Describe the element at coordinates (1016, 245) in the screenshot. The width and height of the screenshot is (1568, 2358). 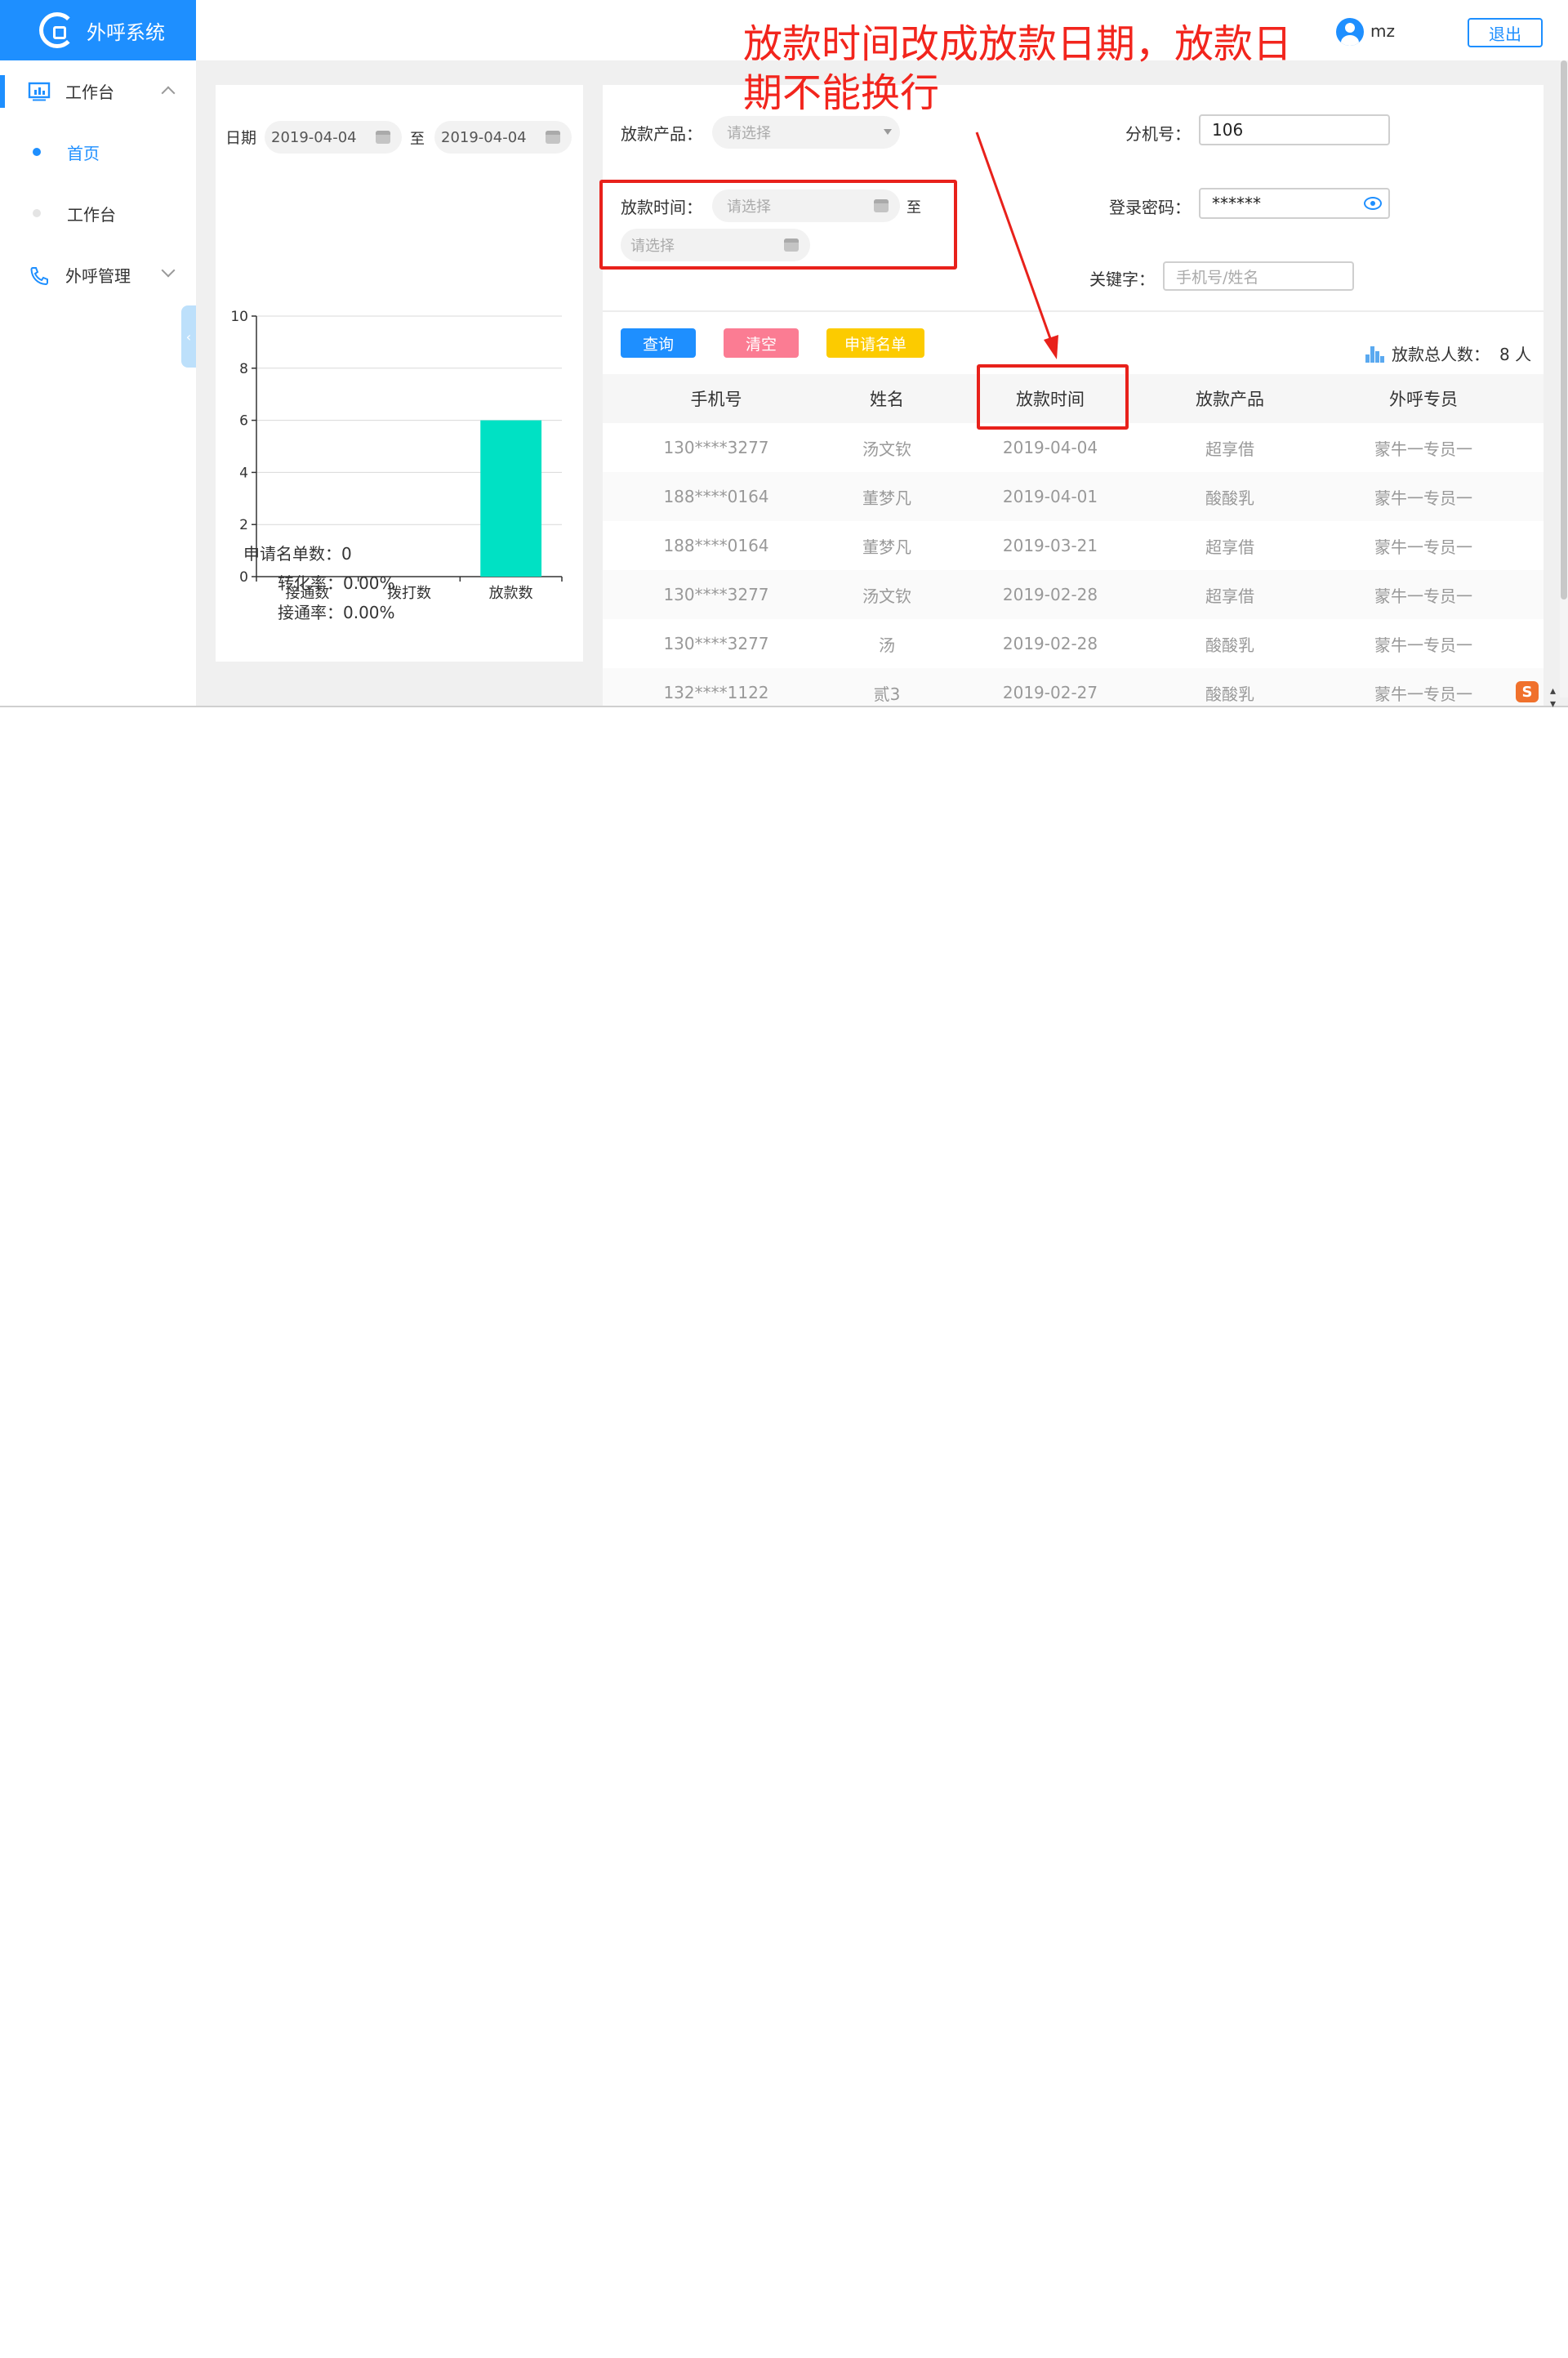
I see `annotation-arrow` at that location.